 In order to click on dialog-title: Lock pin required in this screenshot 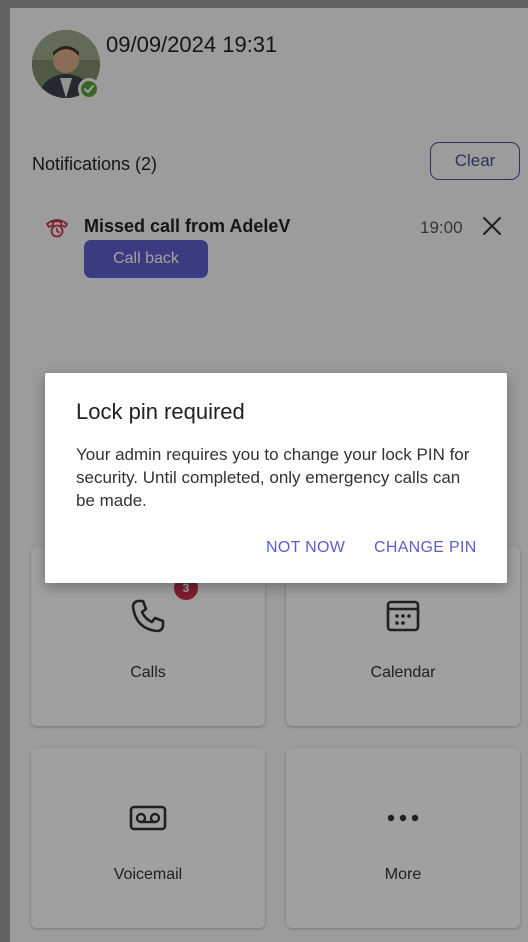, I will do `click(160, 411)`.